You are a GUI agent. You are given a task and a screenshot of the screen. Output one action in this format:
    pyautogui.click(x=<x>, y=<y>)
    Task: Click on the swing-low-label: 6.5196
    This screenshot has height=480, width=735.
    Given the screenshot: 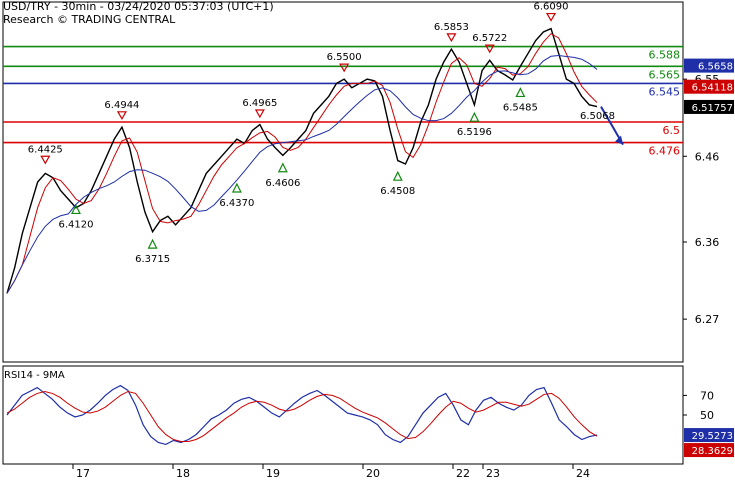 What is the action you would take?
    pyautogui.click(x=474, y=132)
    